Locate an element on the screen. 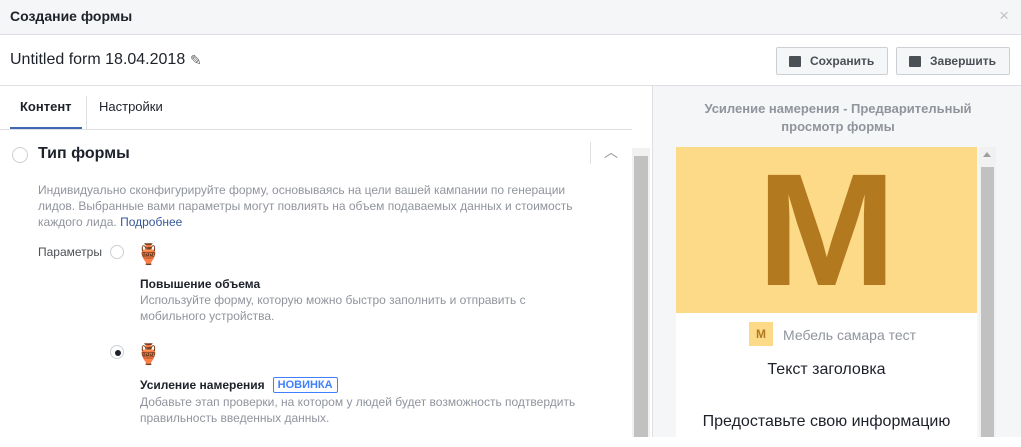 This screenshot has height=447, width=1021. option-title: Повышение объема is located at coordinates (200, 284).